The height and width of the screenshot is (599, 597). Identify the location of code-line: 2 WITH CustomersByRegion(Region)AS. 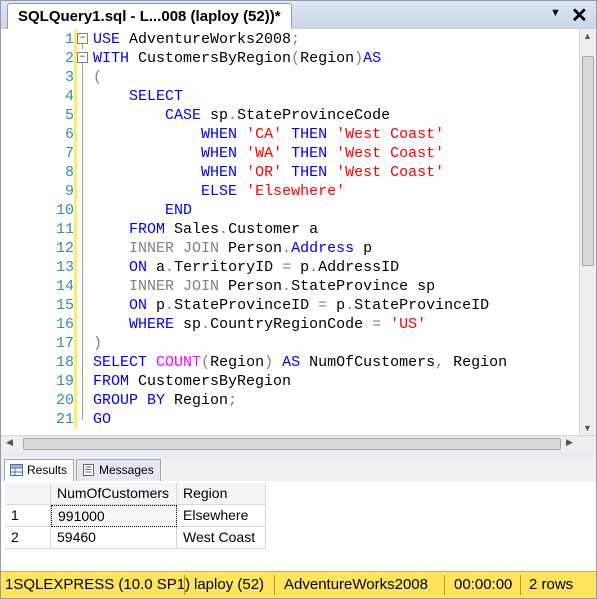
(290, 58).